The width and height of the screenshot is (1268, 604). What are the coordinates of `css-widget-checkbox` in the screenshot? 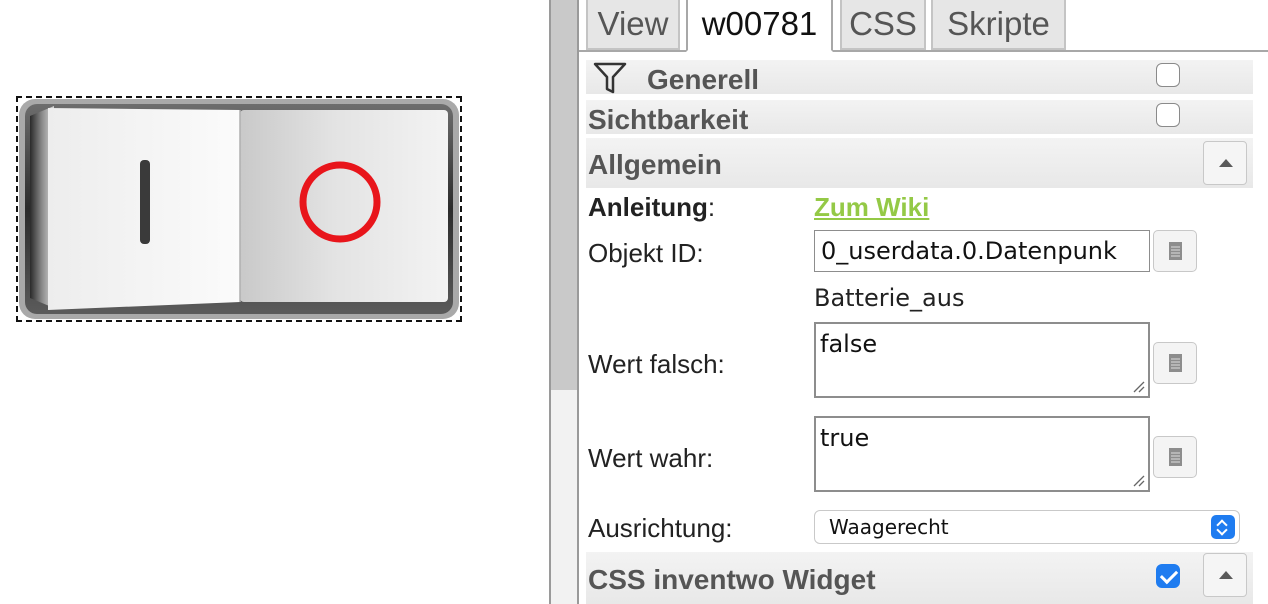 It's located at (1168, 576).